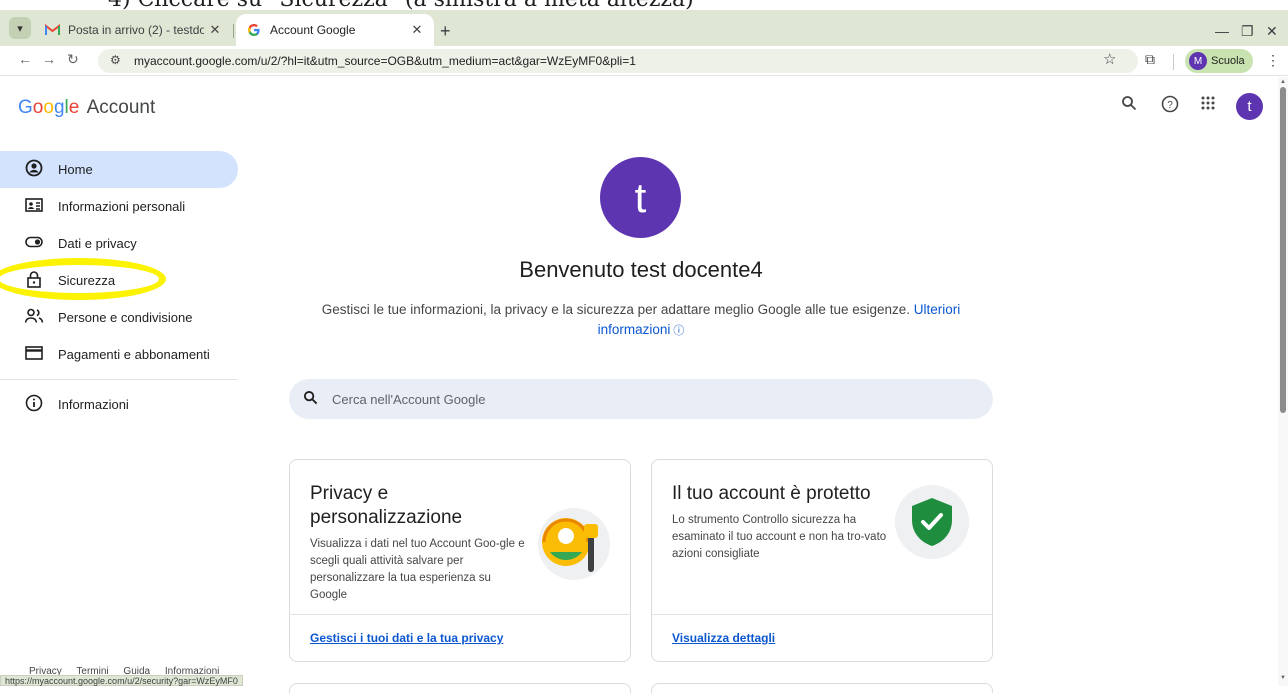 The height and width of the screenshot is (693, 1288). I want to click on credit-card-icon, so click(34, 354).